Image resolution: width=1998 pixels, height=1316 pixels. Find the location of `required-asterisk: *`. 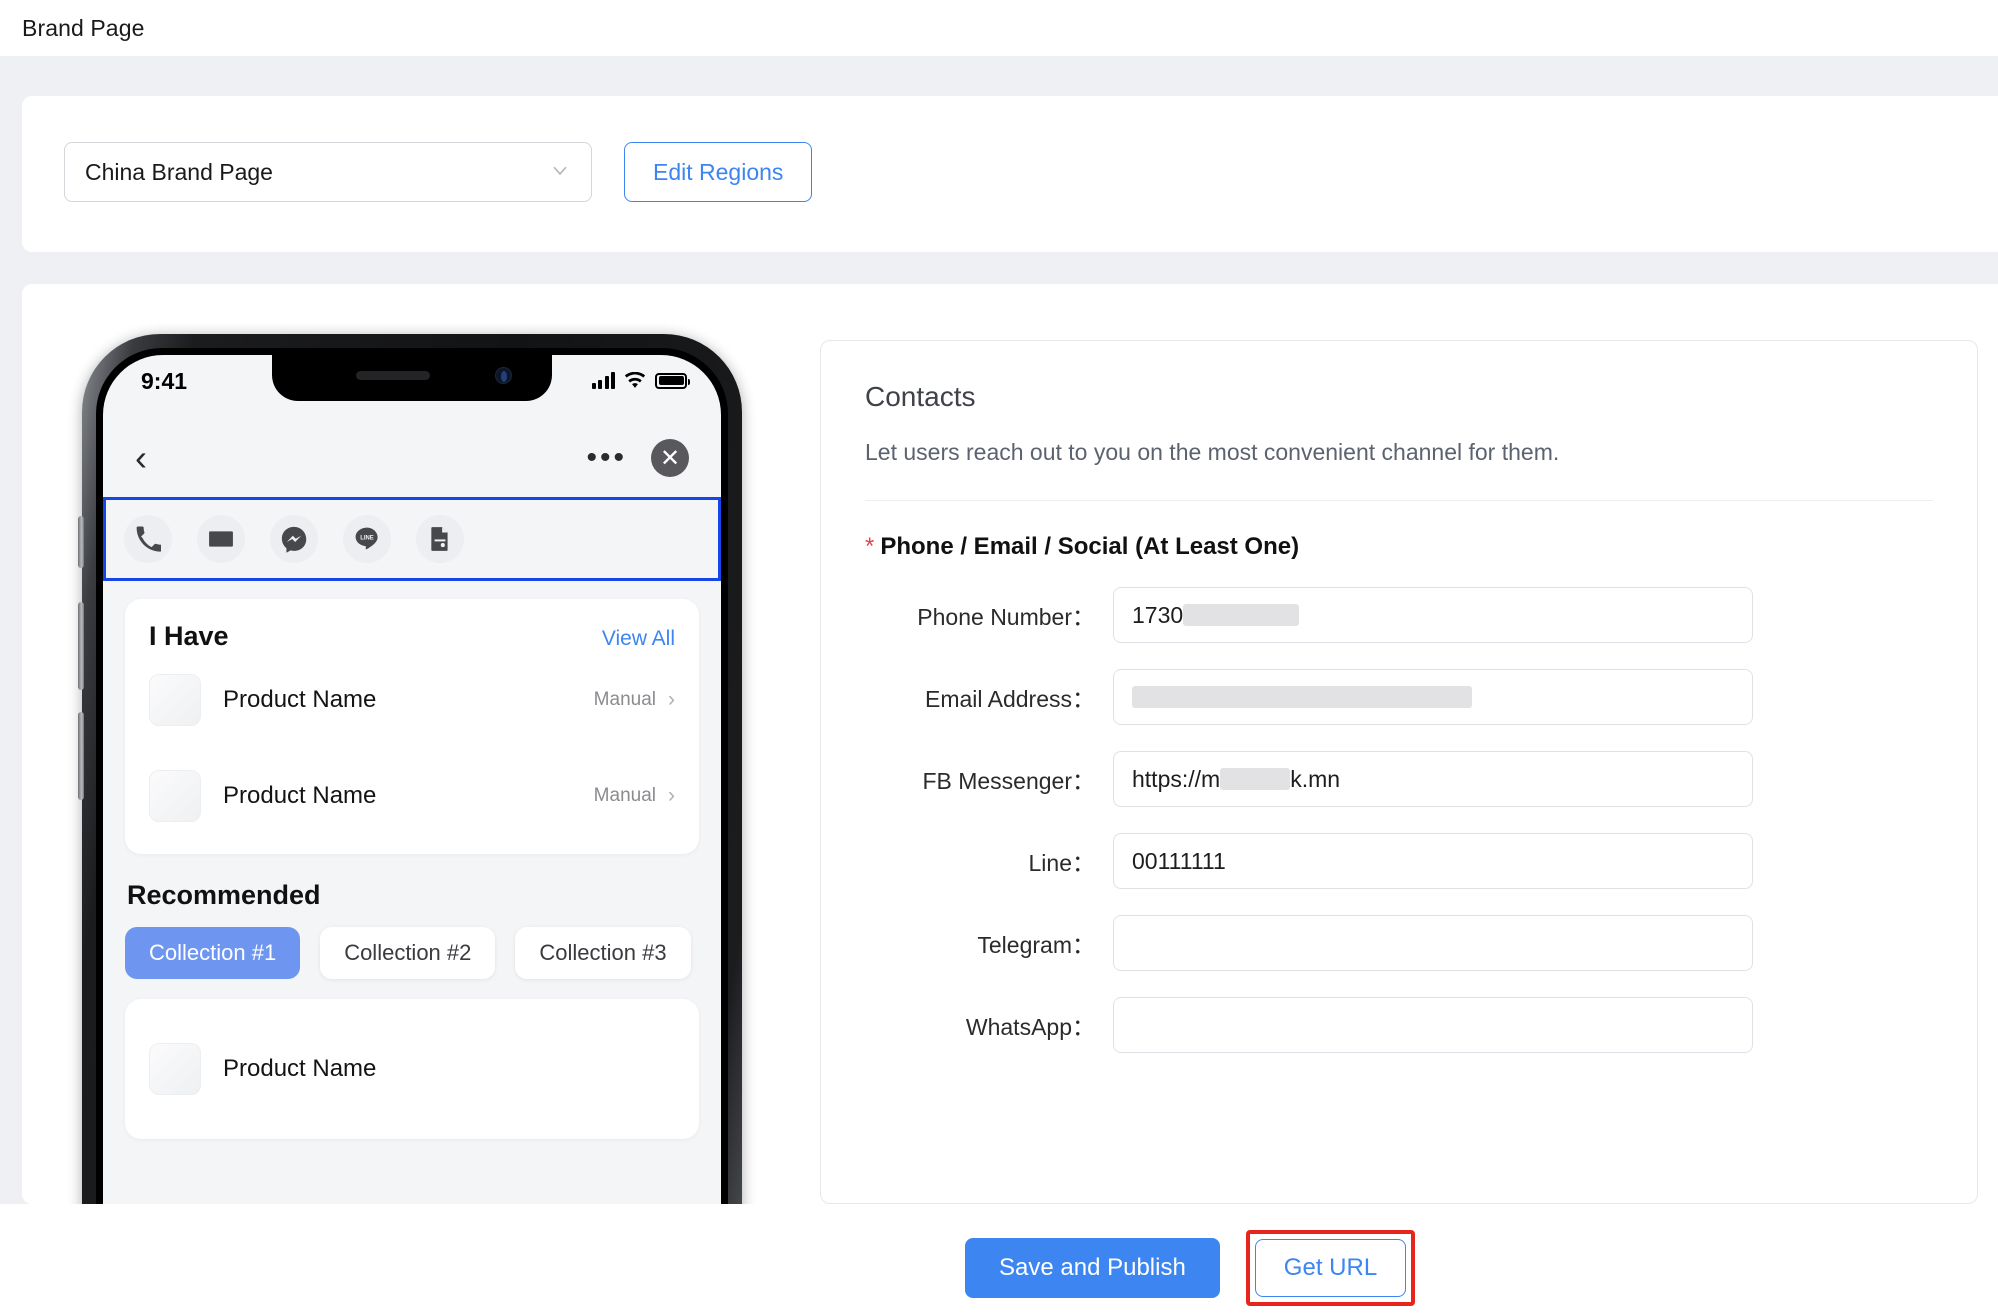

required-asterisk: * is located at coordinates (870, 546).